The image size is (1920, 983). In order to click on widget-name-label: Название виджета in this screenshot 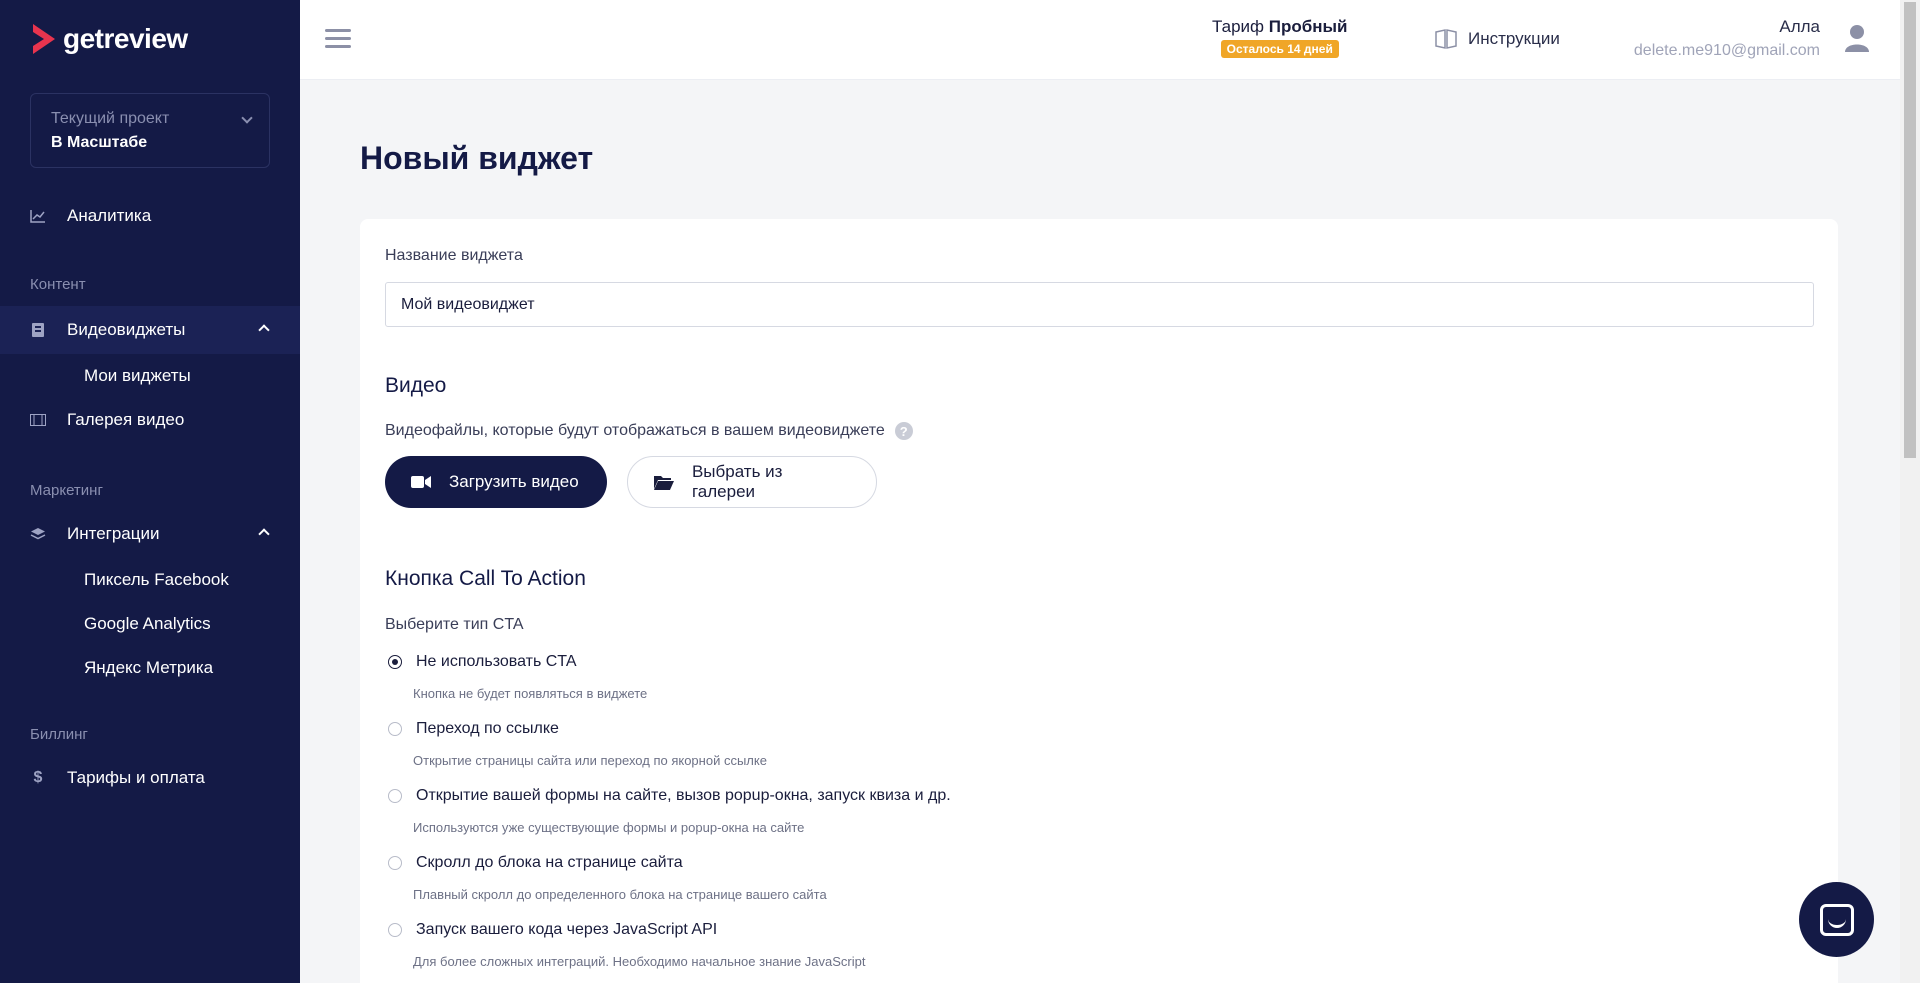, I will do `click(454, 255)`.